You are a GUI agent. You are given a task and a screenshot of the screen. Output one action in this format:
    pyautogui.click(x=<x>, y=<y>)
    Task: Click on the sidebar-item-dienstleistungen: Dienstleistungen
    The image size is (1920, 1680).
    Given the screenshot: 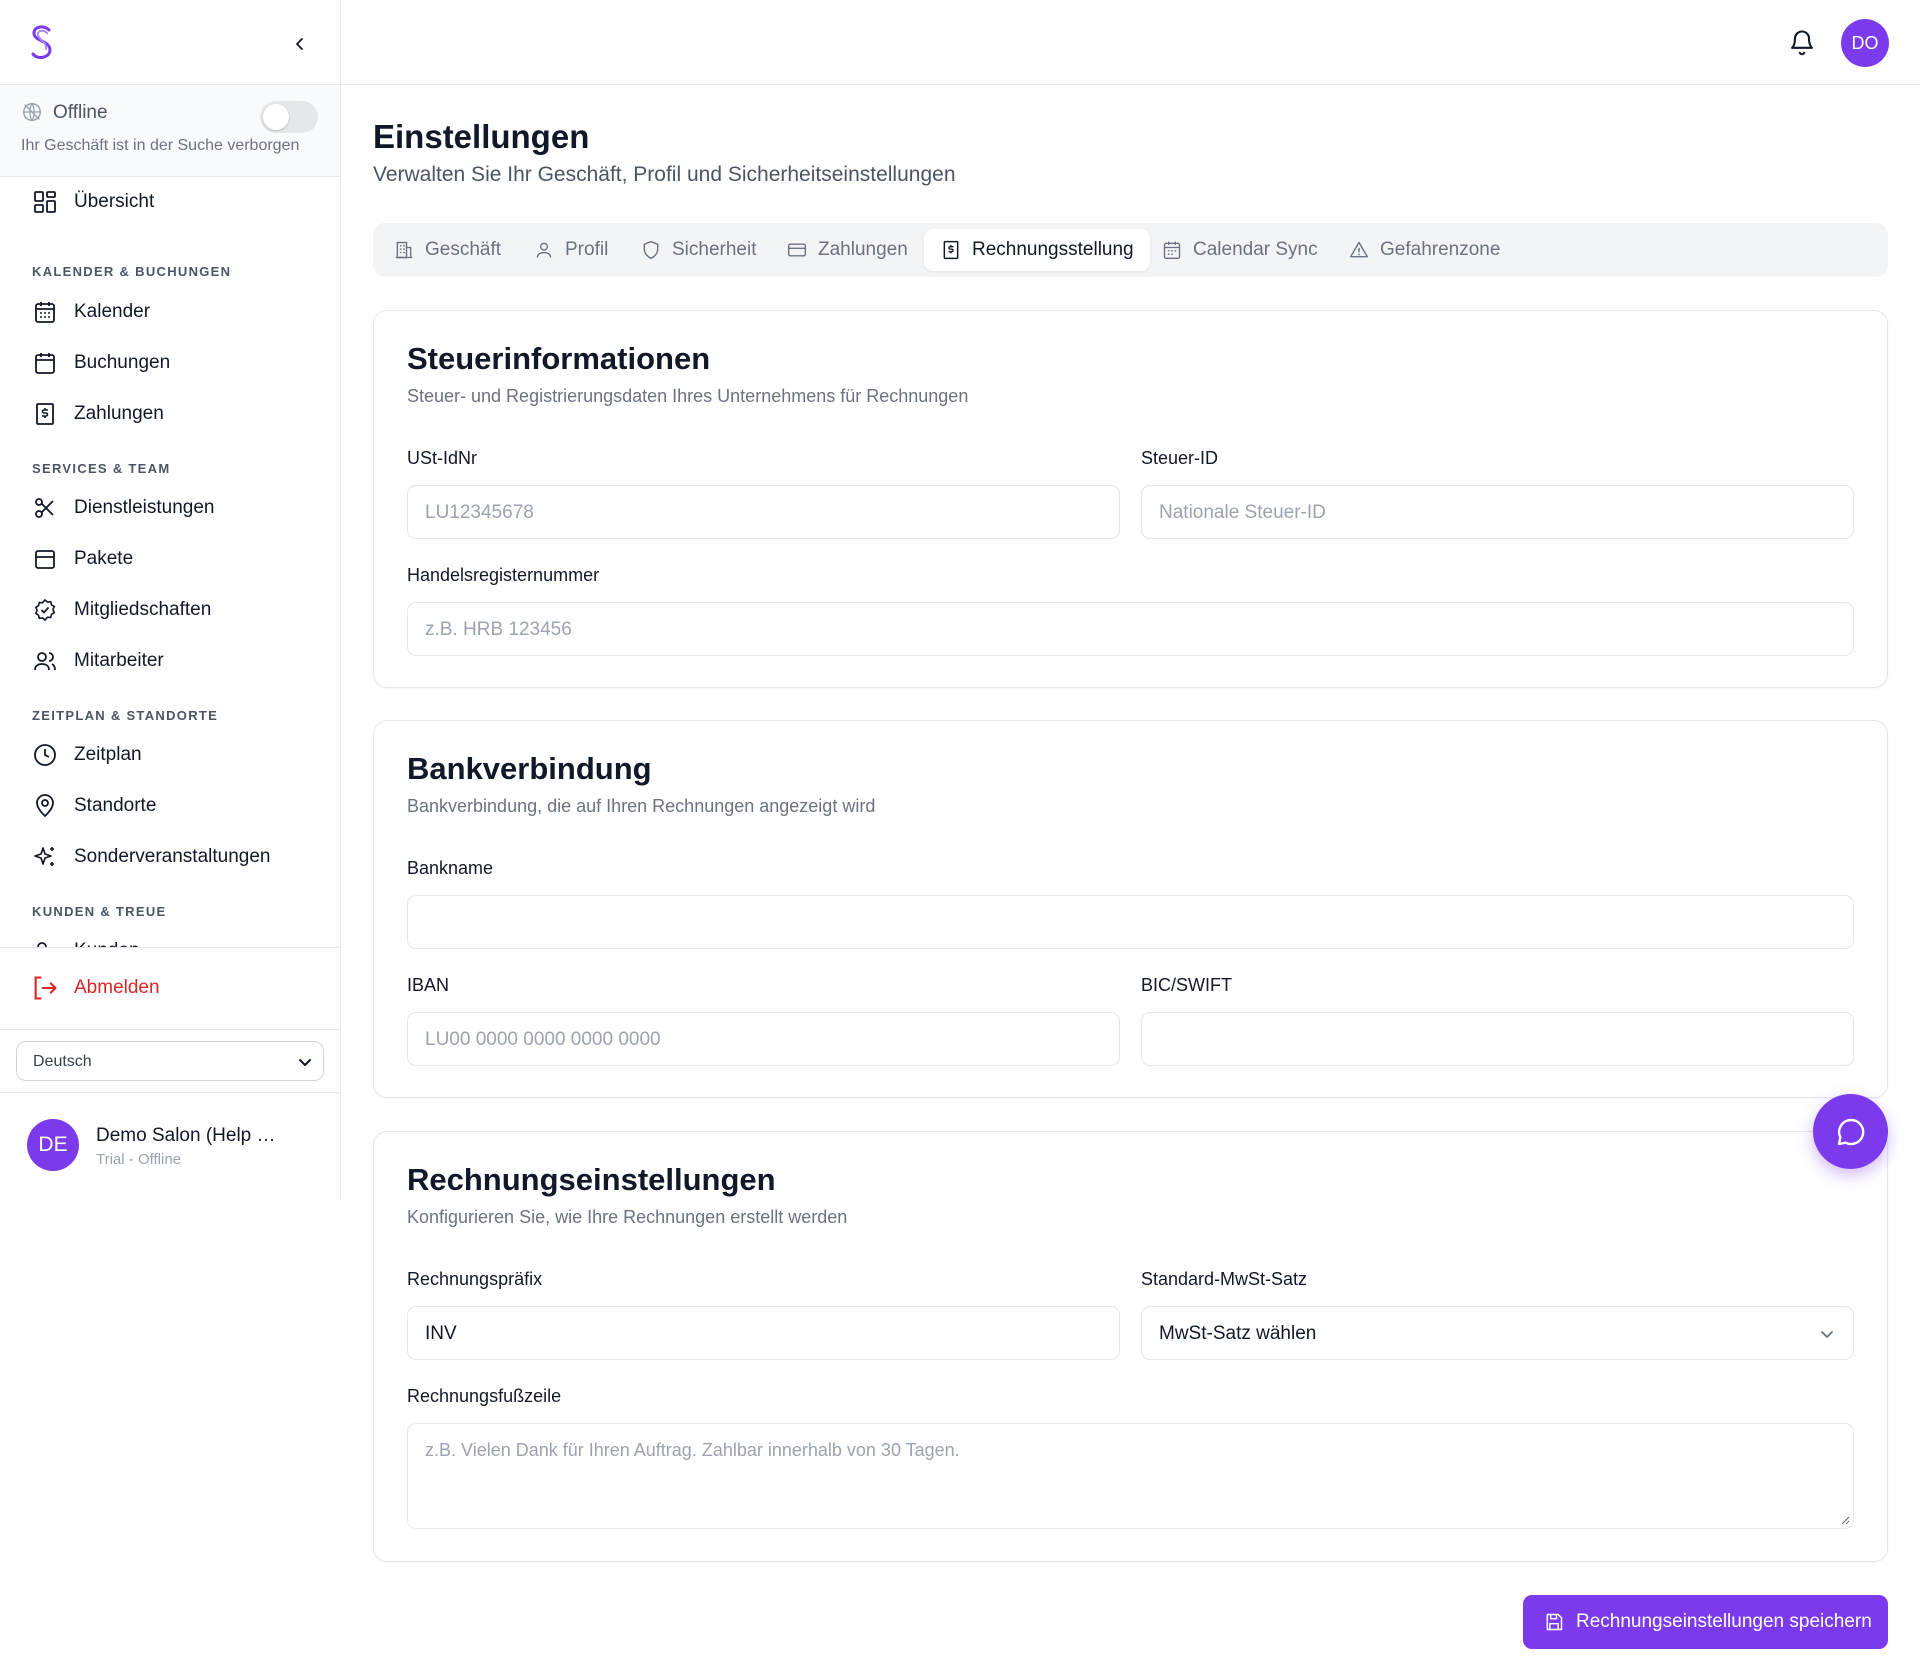 What is the action you would take?
    pyautogui.click(x=170, y=508)
    